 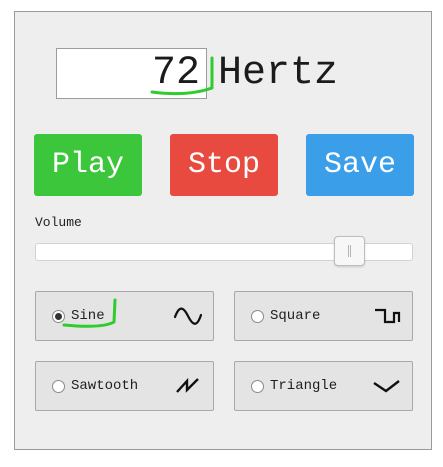 What do you see at coordinates (105, 386) in the screenshot?
I see `sawtooth-label: Sawtooth` at bounding box center [105, 386].